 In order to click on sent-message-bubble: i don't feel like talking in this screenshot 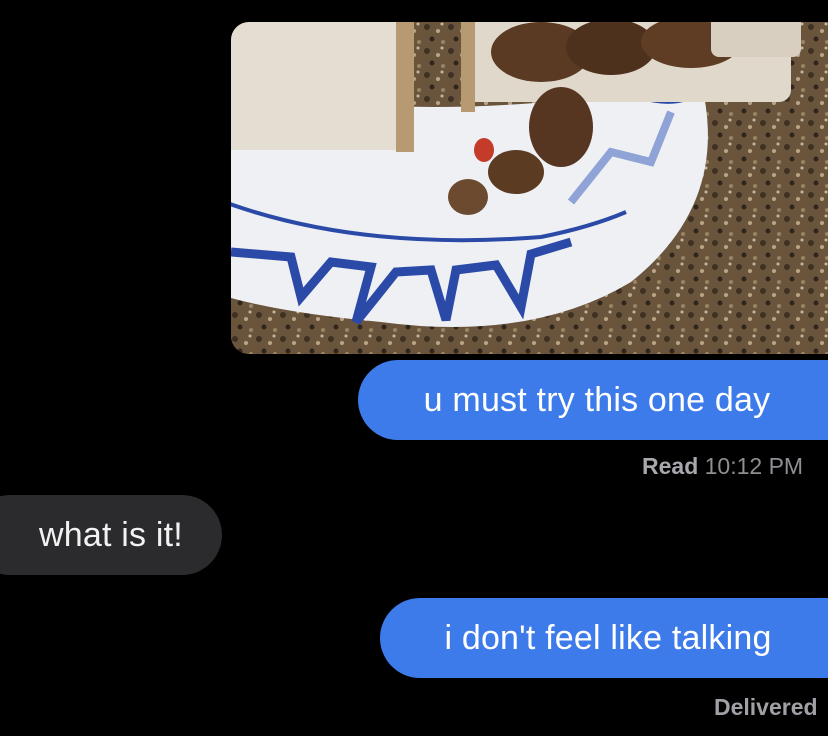, I will do `click(604, 638)`.